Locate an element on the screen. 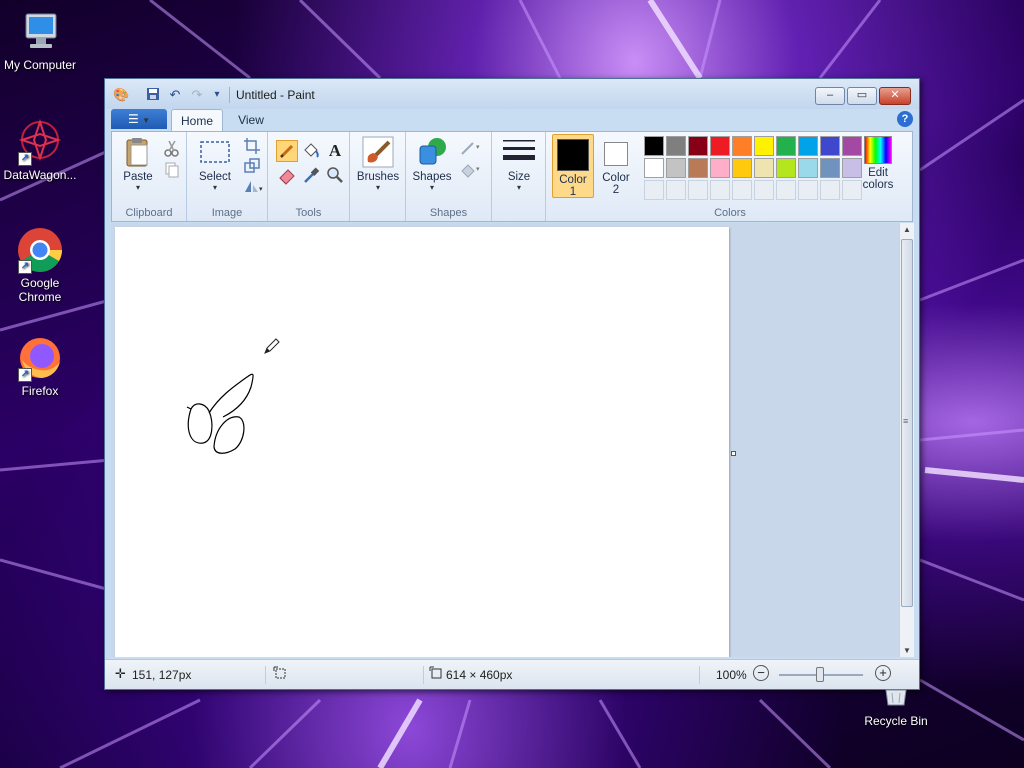 This screenshot has width=1024, height=768. color-picker-icon is located at coordinates (311, 175).